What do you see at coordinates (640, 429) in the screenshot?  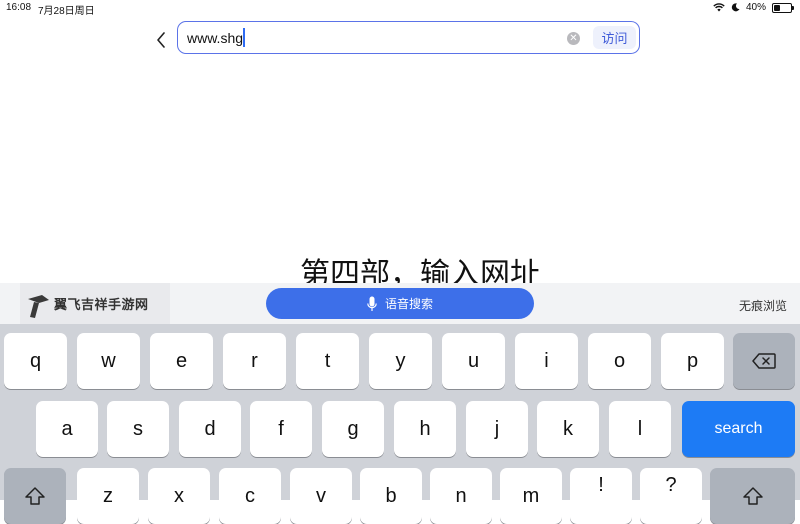 I see `key-l: l` at bounding box center [640, 429].